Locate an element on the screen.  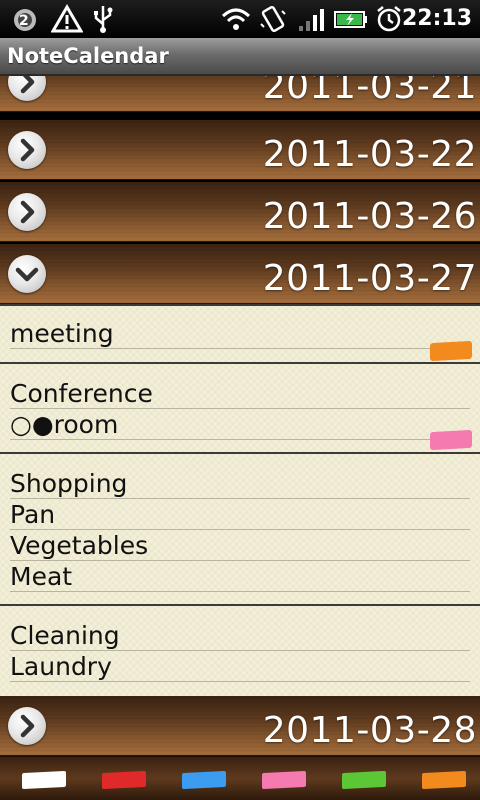
app-title: NoteCalendar is located at coordinates (88, 56).